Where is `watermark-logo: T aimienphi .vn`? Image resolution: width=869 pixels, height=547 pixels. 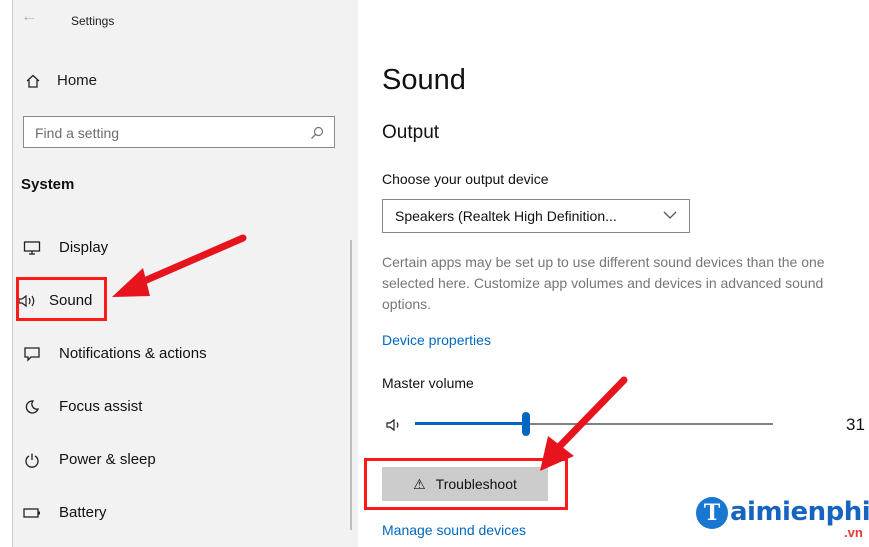 watermark-logo: T aimienphi .vn is located at coordinates (782, 518).